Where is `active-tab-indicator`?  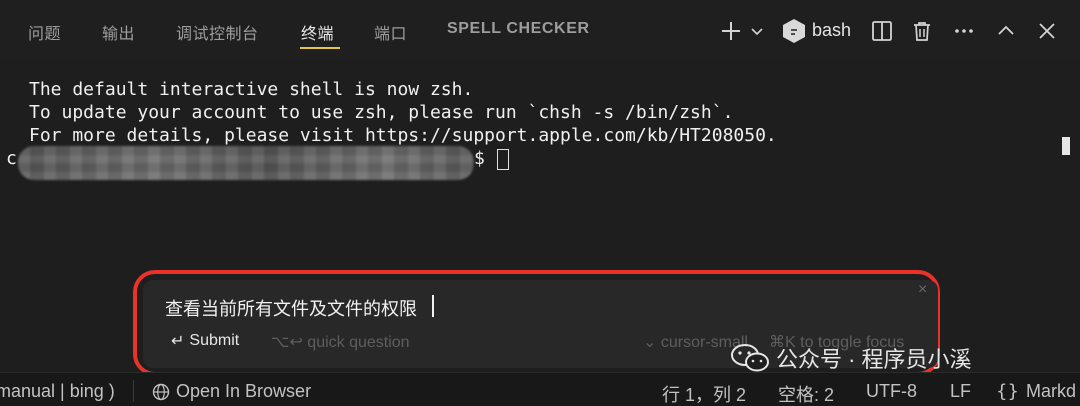
active-tab-indicator is located at coordinates (320, 48).